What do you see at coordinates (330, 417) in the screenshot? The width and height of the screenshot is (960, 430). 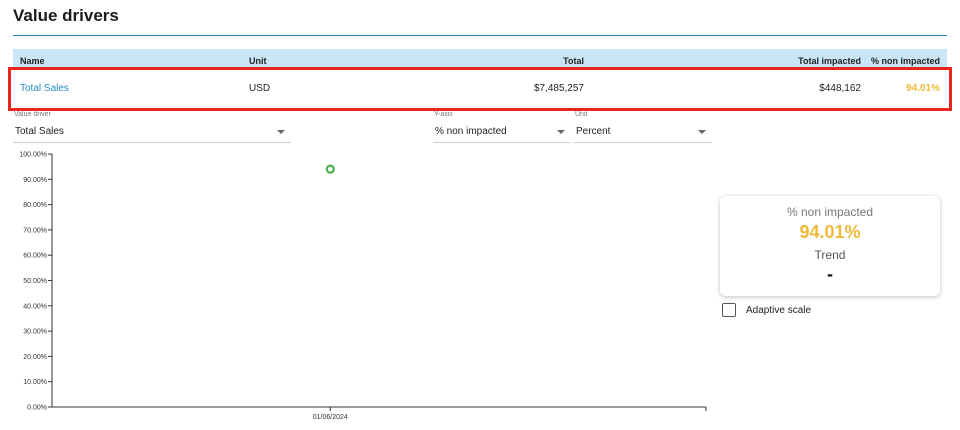 I see `x-tick-label: 01/06/2024` at bounding box center [330, 417].